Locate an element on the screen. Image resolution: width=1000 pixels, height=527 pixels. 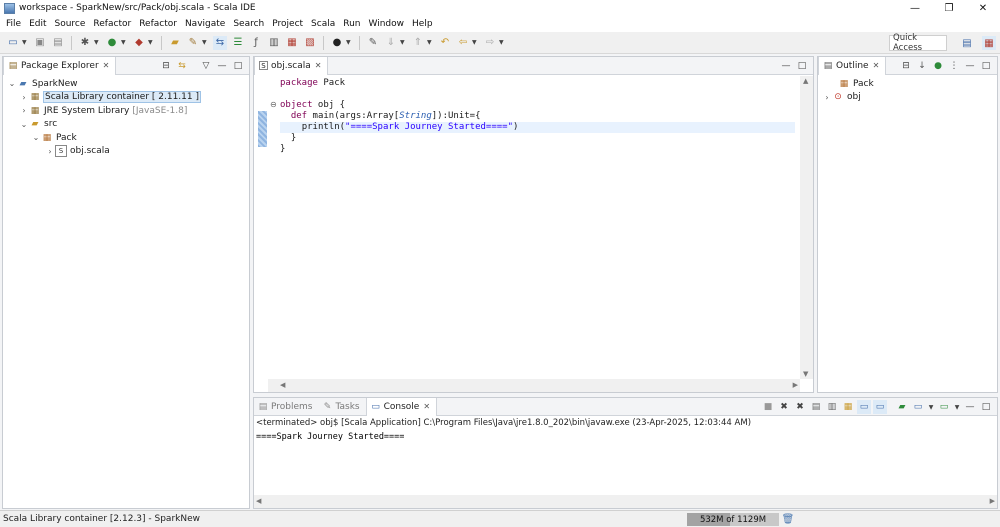
next-annotation-dropdown-icon: ▼ is located at coordinates (403, 42).